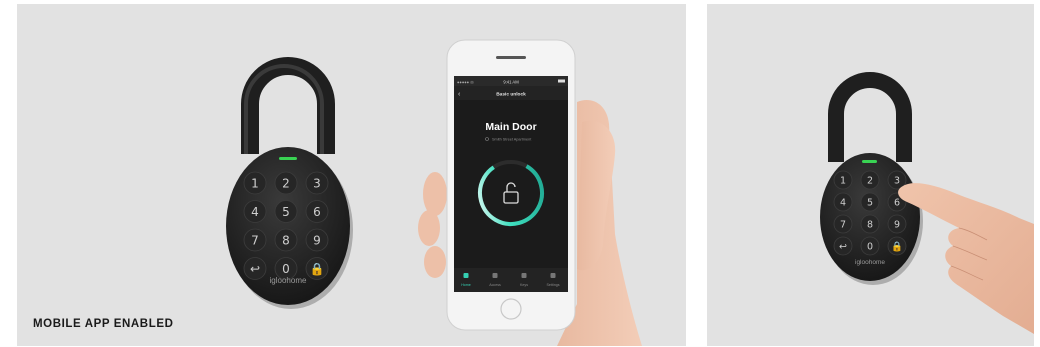 Image resolution: width=1040 pixels, height=347 pixels. Describe the element at coordinates (510, 127) in the screenshot. I see `lock-name: Main Door` at that location.